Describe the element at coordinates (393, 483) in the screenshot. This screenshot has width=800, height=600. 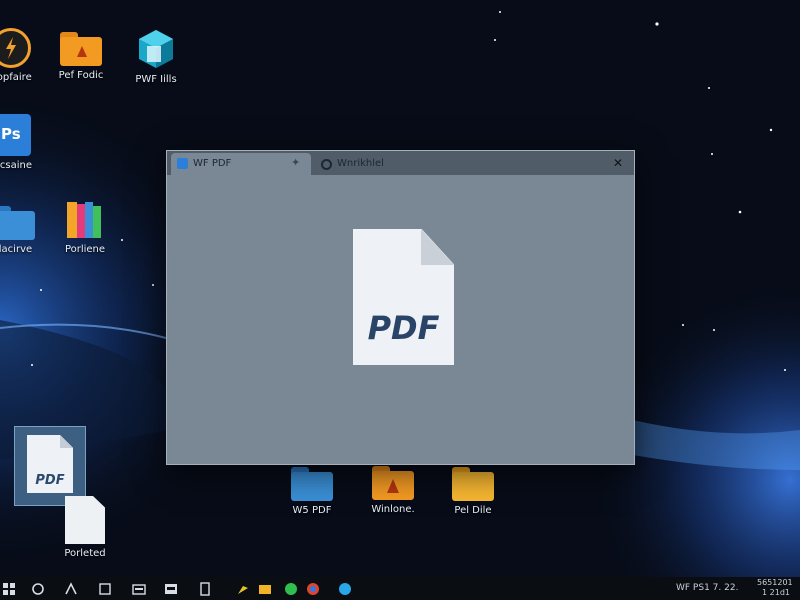
I see `pdf-folder-icon` at that location.